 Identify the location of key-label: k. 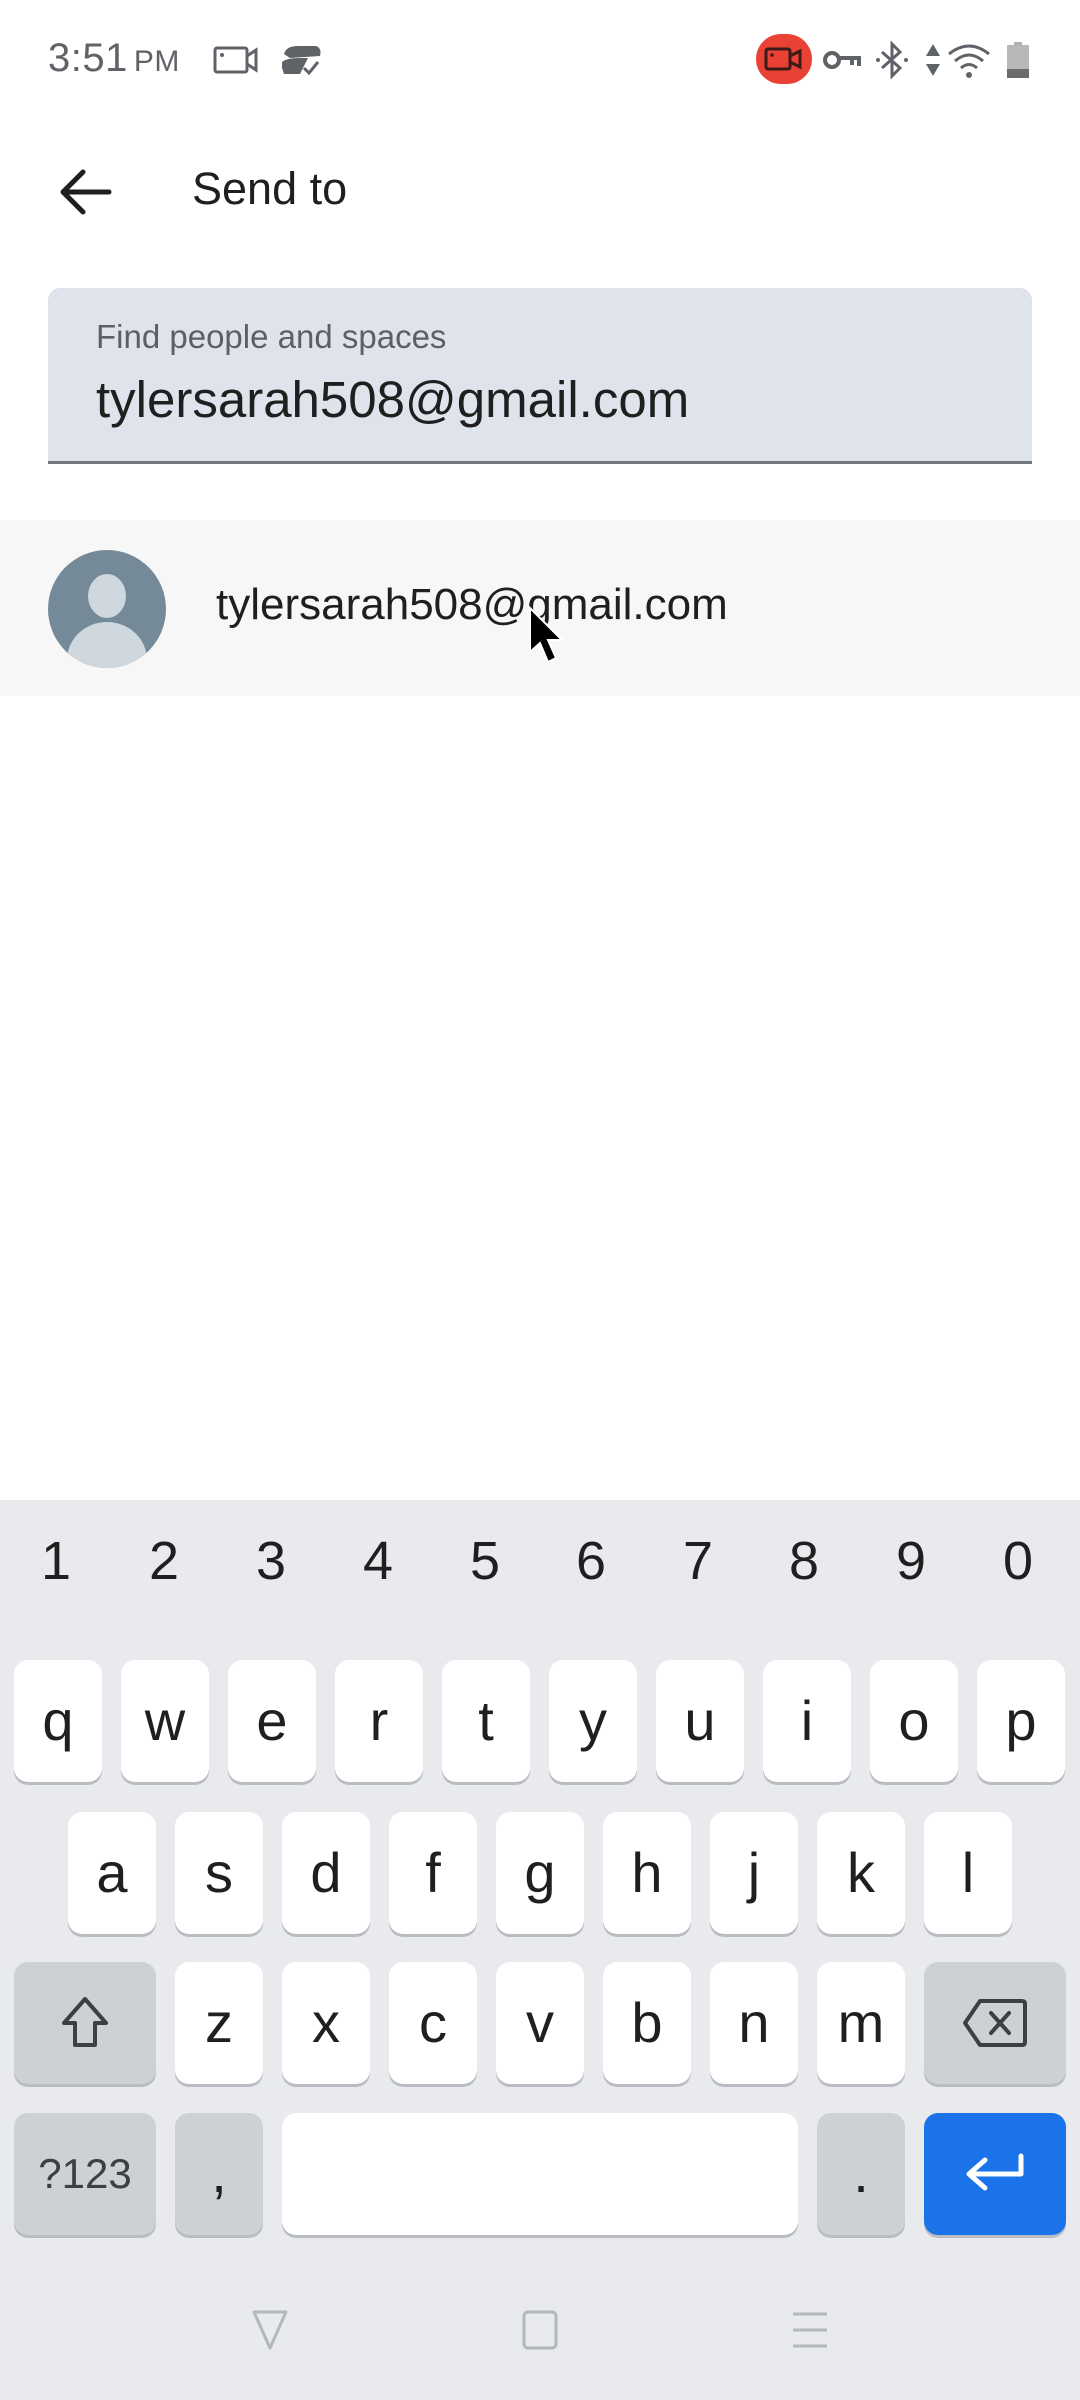
(861, 1872).